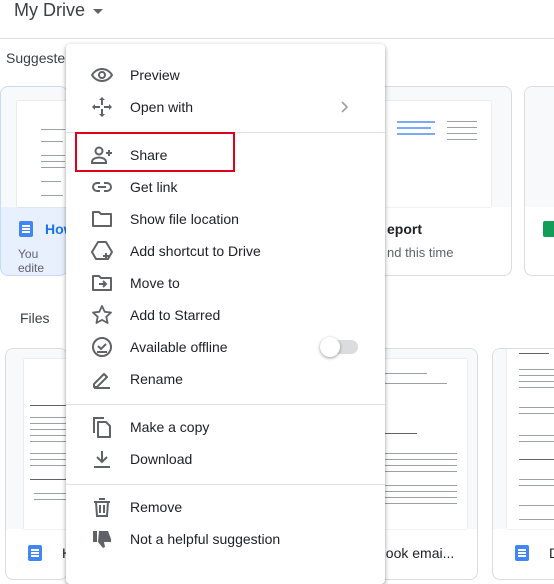 The height and width of the screenshot is (584, 554). Describe the element at coordinates (102, 347) in the screenshot. I see `offline-check-icon` at that location.